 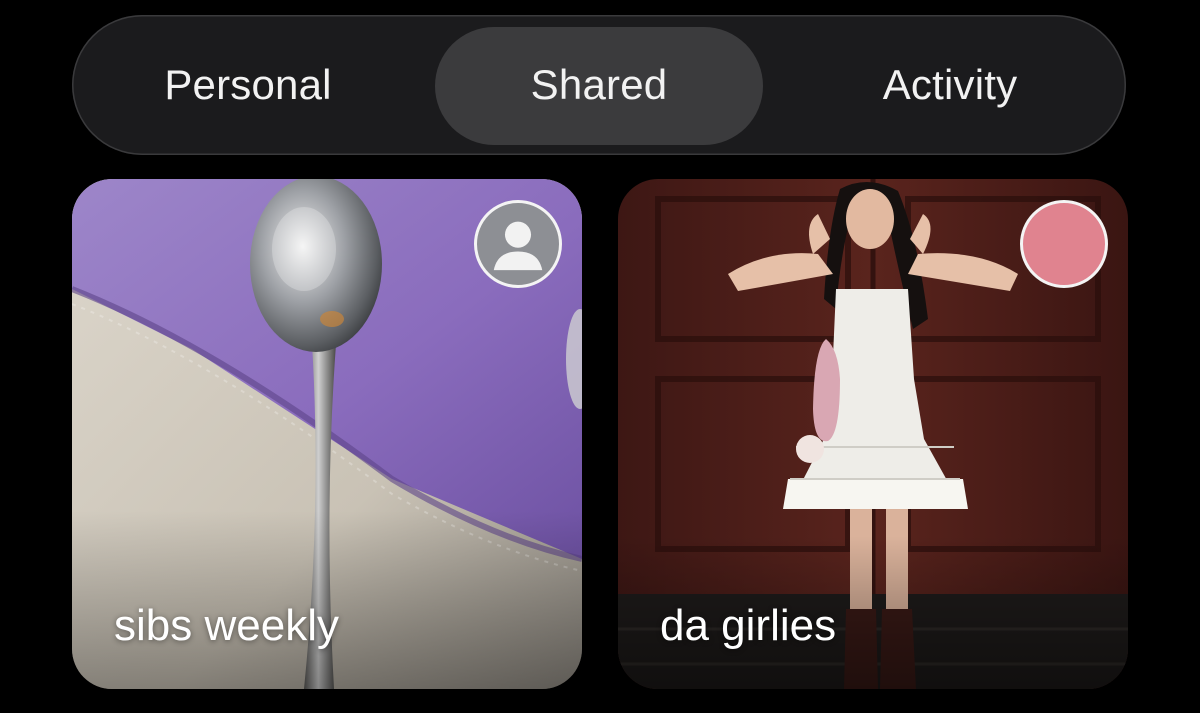 I want to click on album-title: da girlies, so click(x=748, y=625).